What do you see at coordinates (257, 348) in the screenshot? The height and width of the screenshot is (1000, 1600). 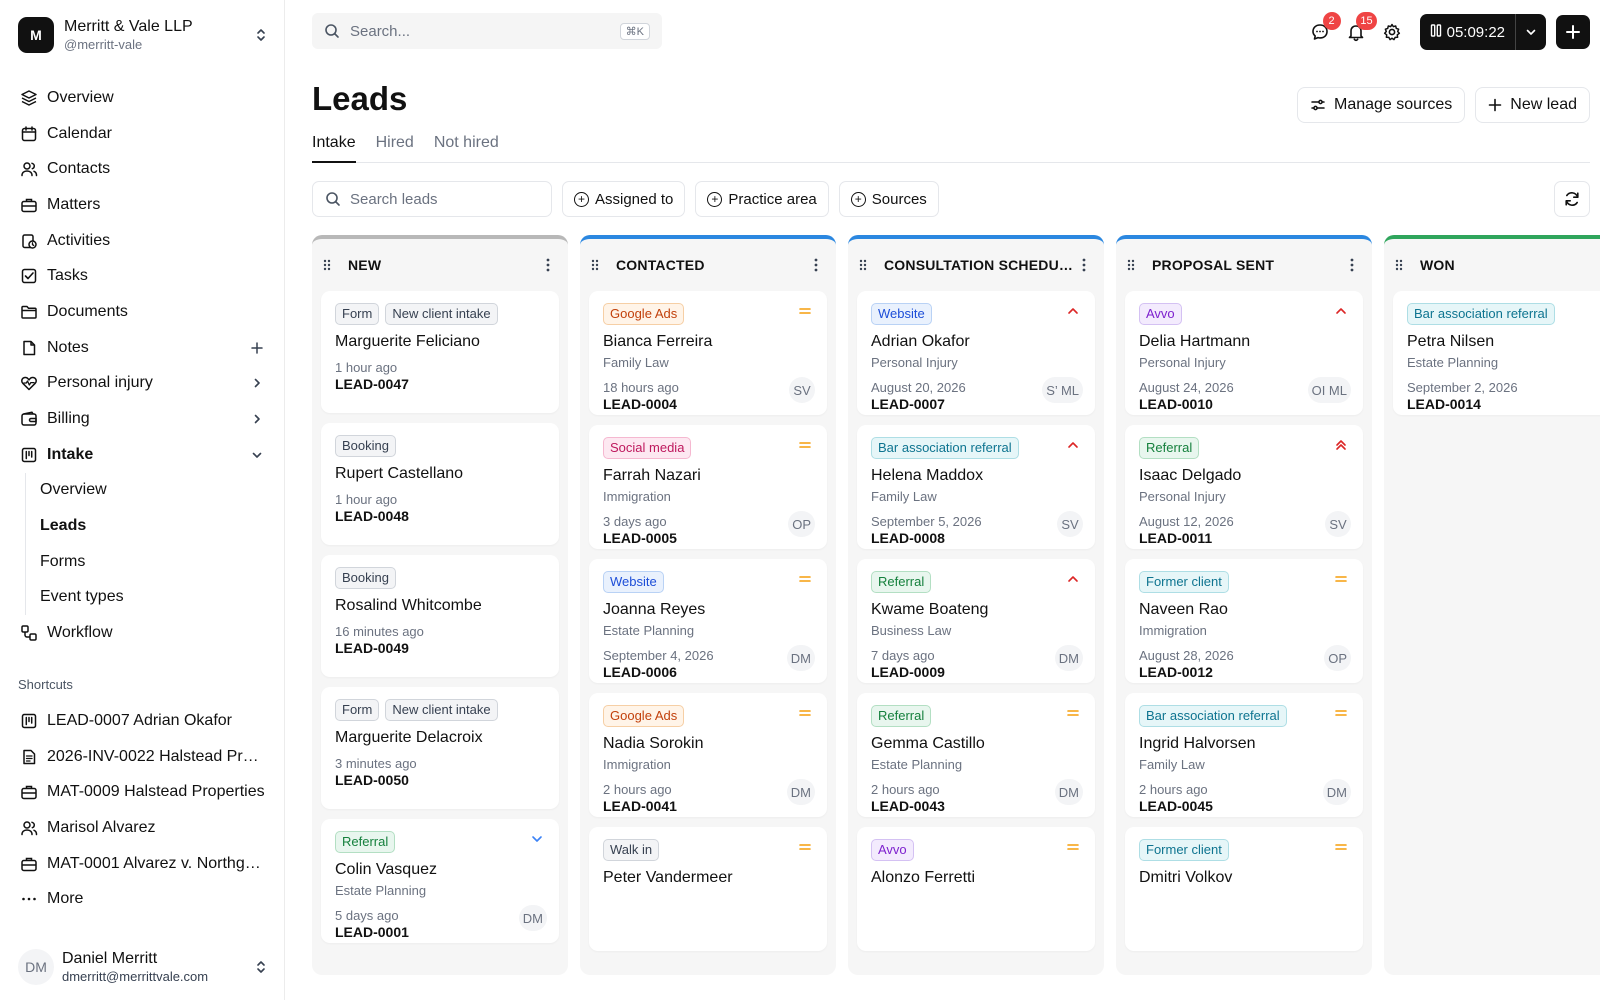 I see `plus-icon` at bounding box center [257, 348].